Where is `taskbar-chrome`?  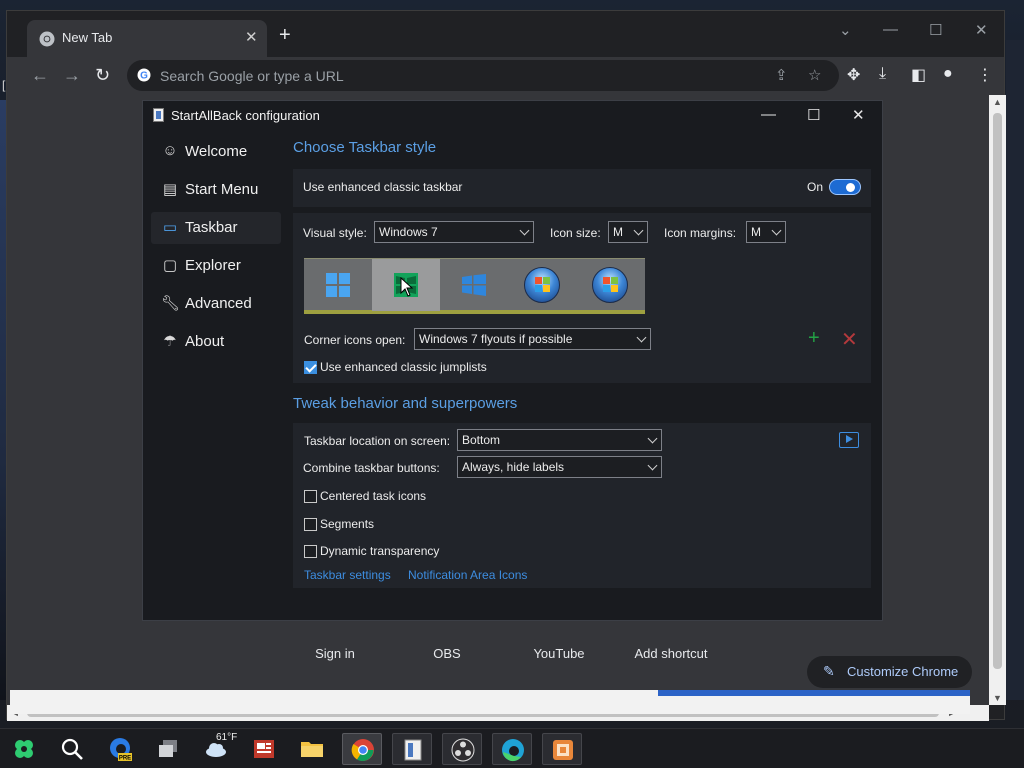 taskbar-chrome is located at coordinates (362, 749).